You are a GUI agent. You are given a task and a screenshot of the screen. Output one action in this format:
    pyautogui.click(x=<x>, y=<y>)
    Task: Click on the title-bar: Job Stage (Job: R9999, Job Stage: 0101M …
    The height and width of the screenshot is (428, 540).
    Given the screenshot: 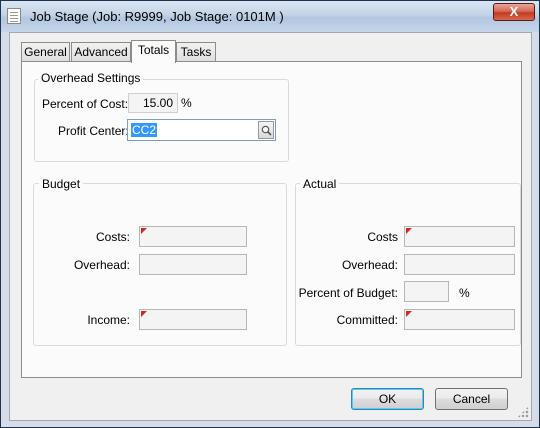 What is the action you would take?
    pyautogui.click(x=270, y=16)
    